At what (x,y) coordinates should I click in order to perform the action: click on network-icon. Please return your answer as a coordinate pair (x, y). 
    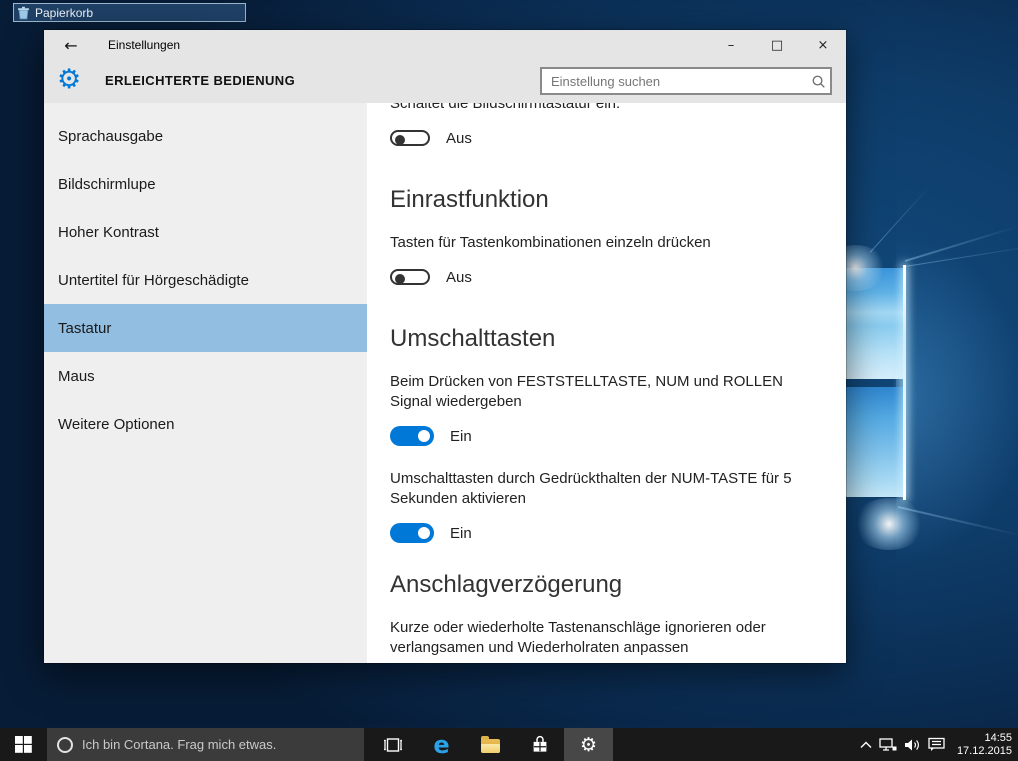
    Looking at the image, I should click on (888, 744).